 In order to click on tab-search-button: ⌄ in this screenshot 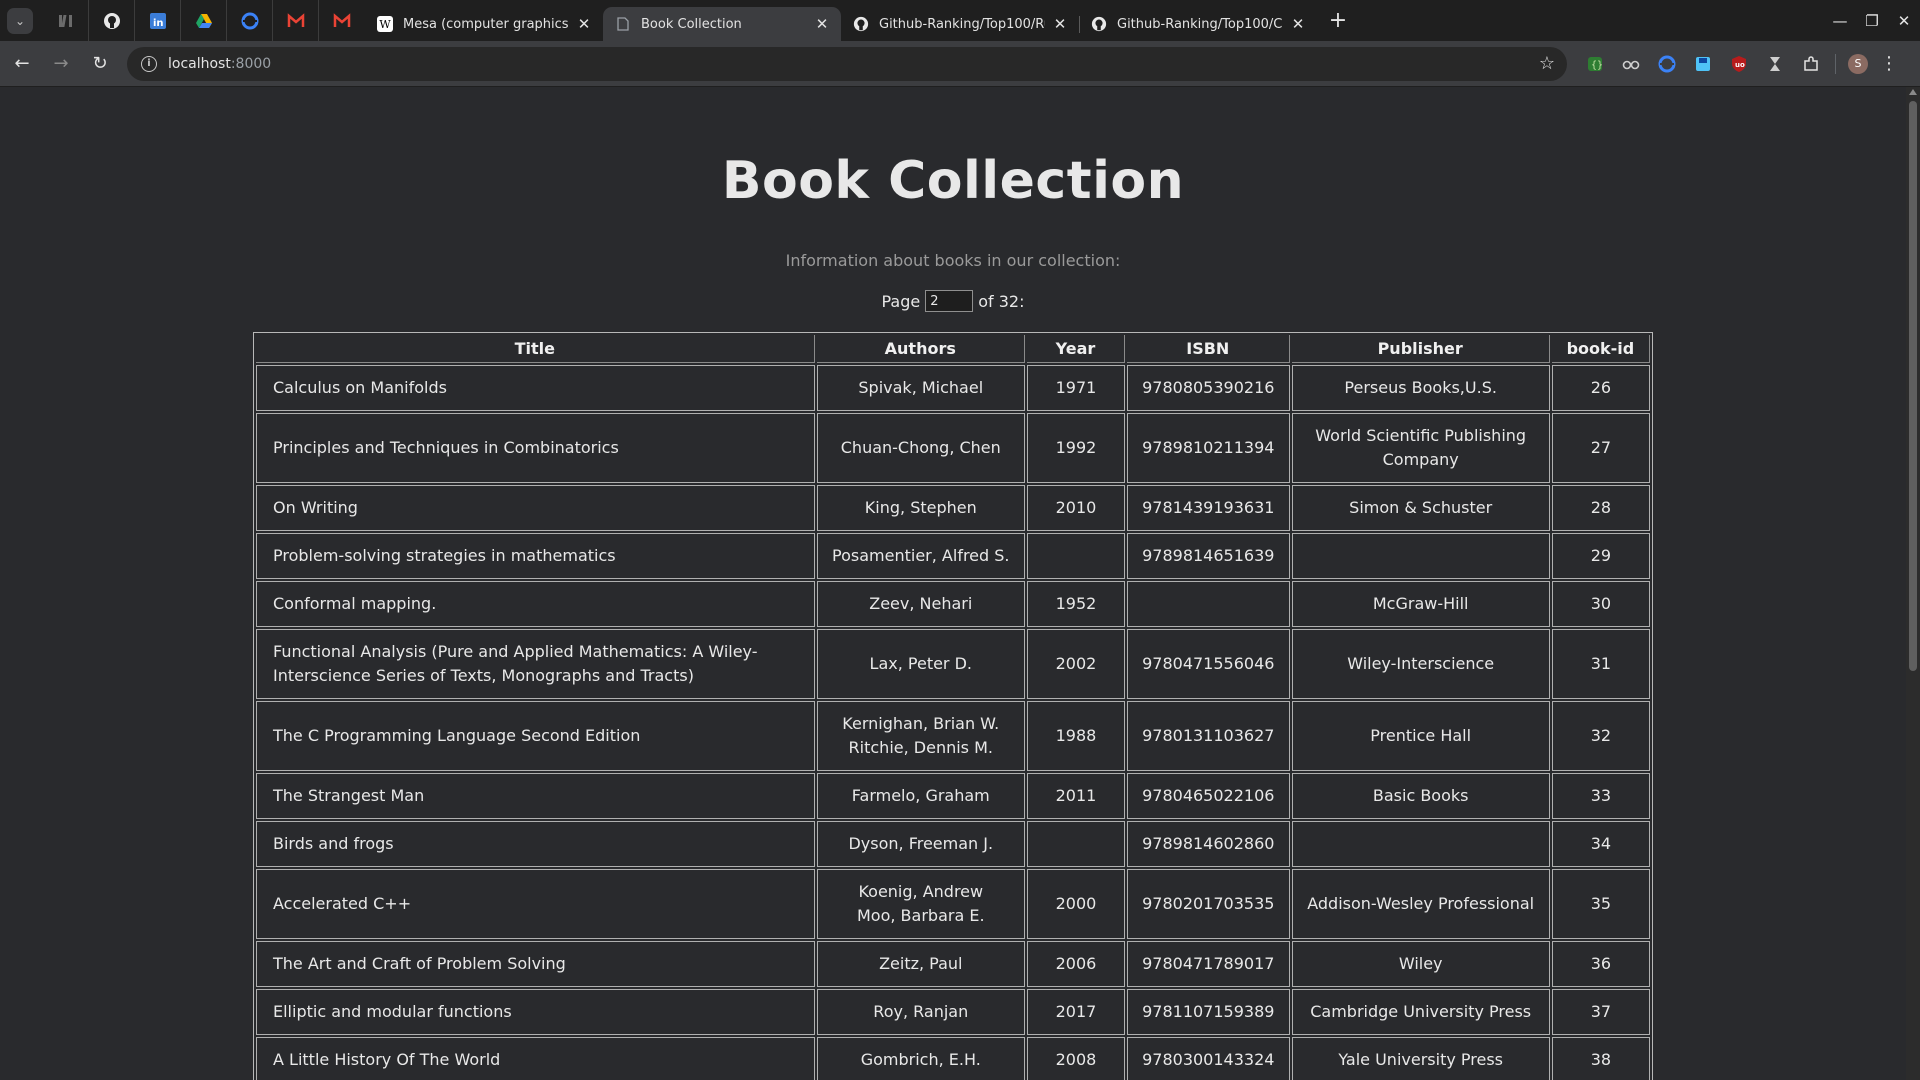, I will do `click(20, 20)`.